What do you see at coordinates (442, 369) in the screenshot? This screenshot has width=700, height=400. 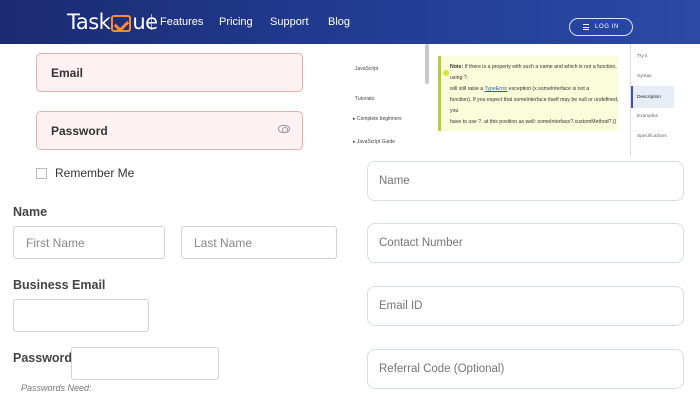 I see `referral-code-placeholder: Referral Code (Optional)` at bounding box center [442, 369].